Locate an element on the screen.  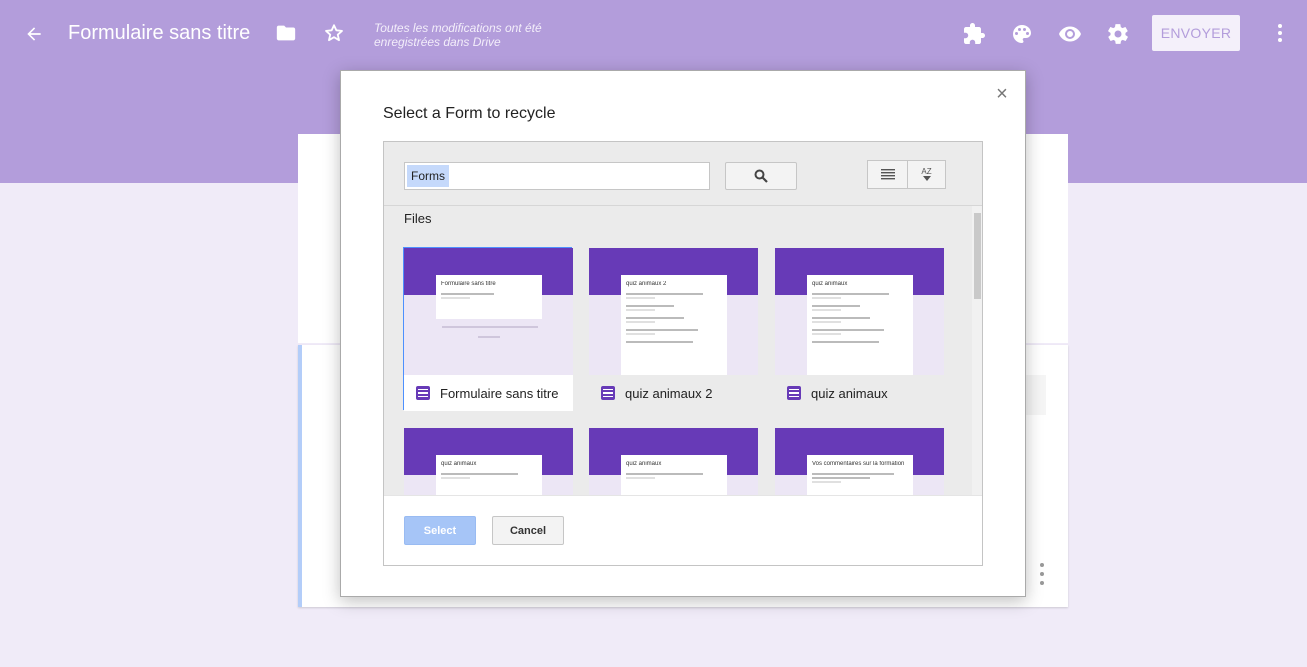
file-thumbnail: quiz animaux 2 is located at coordinates (673, 311).